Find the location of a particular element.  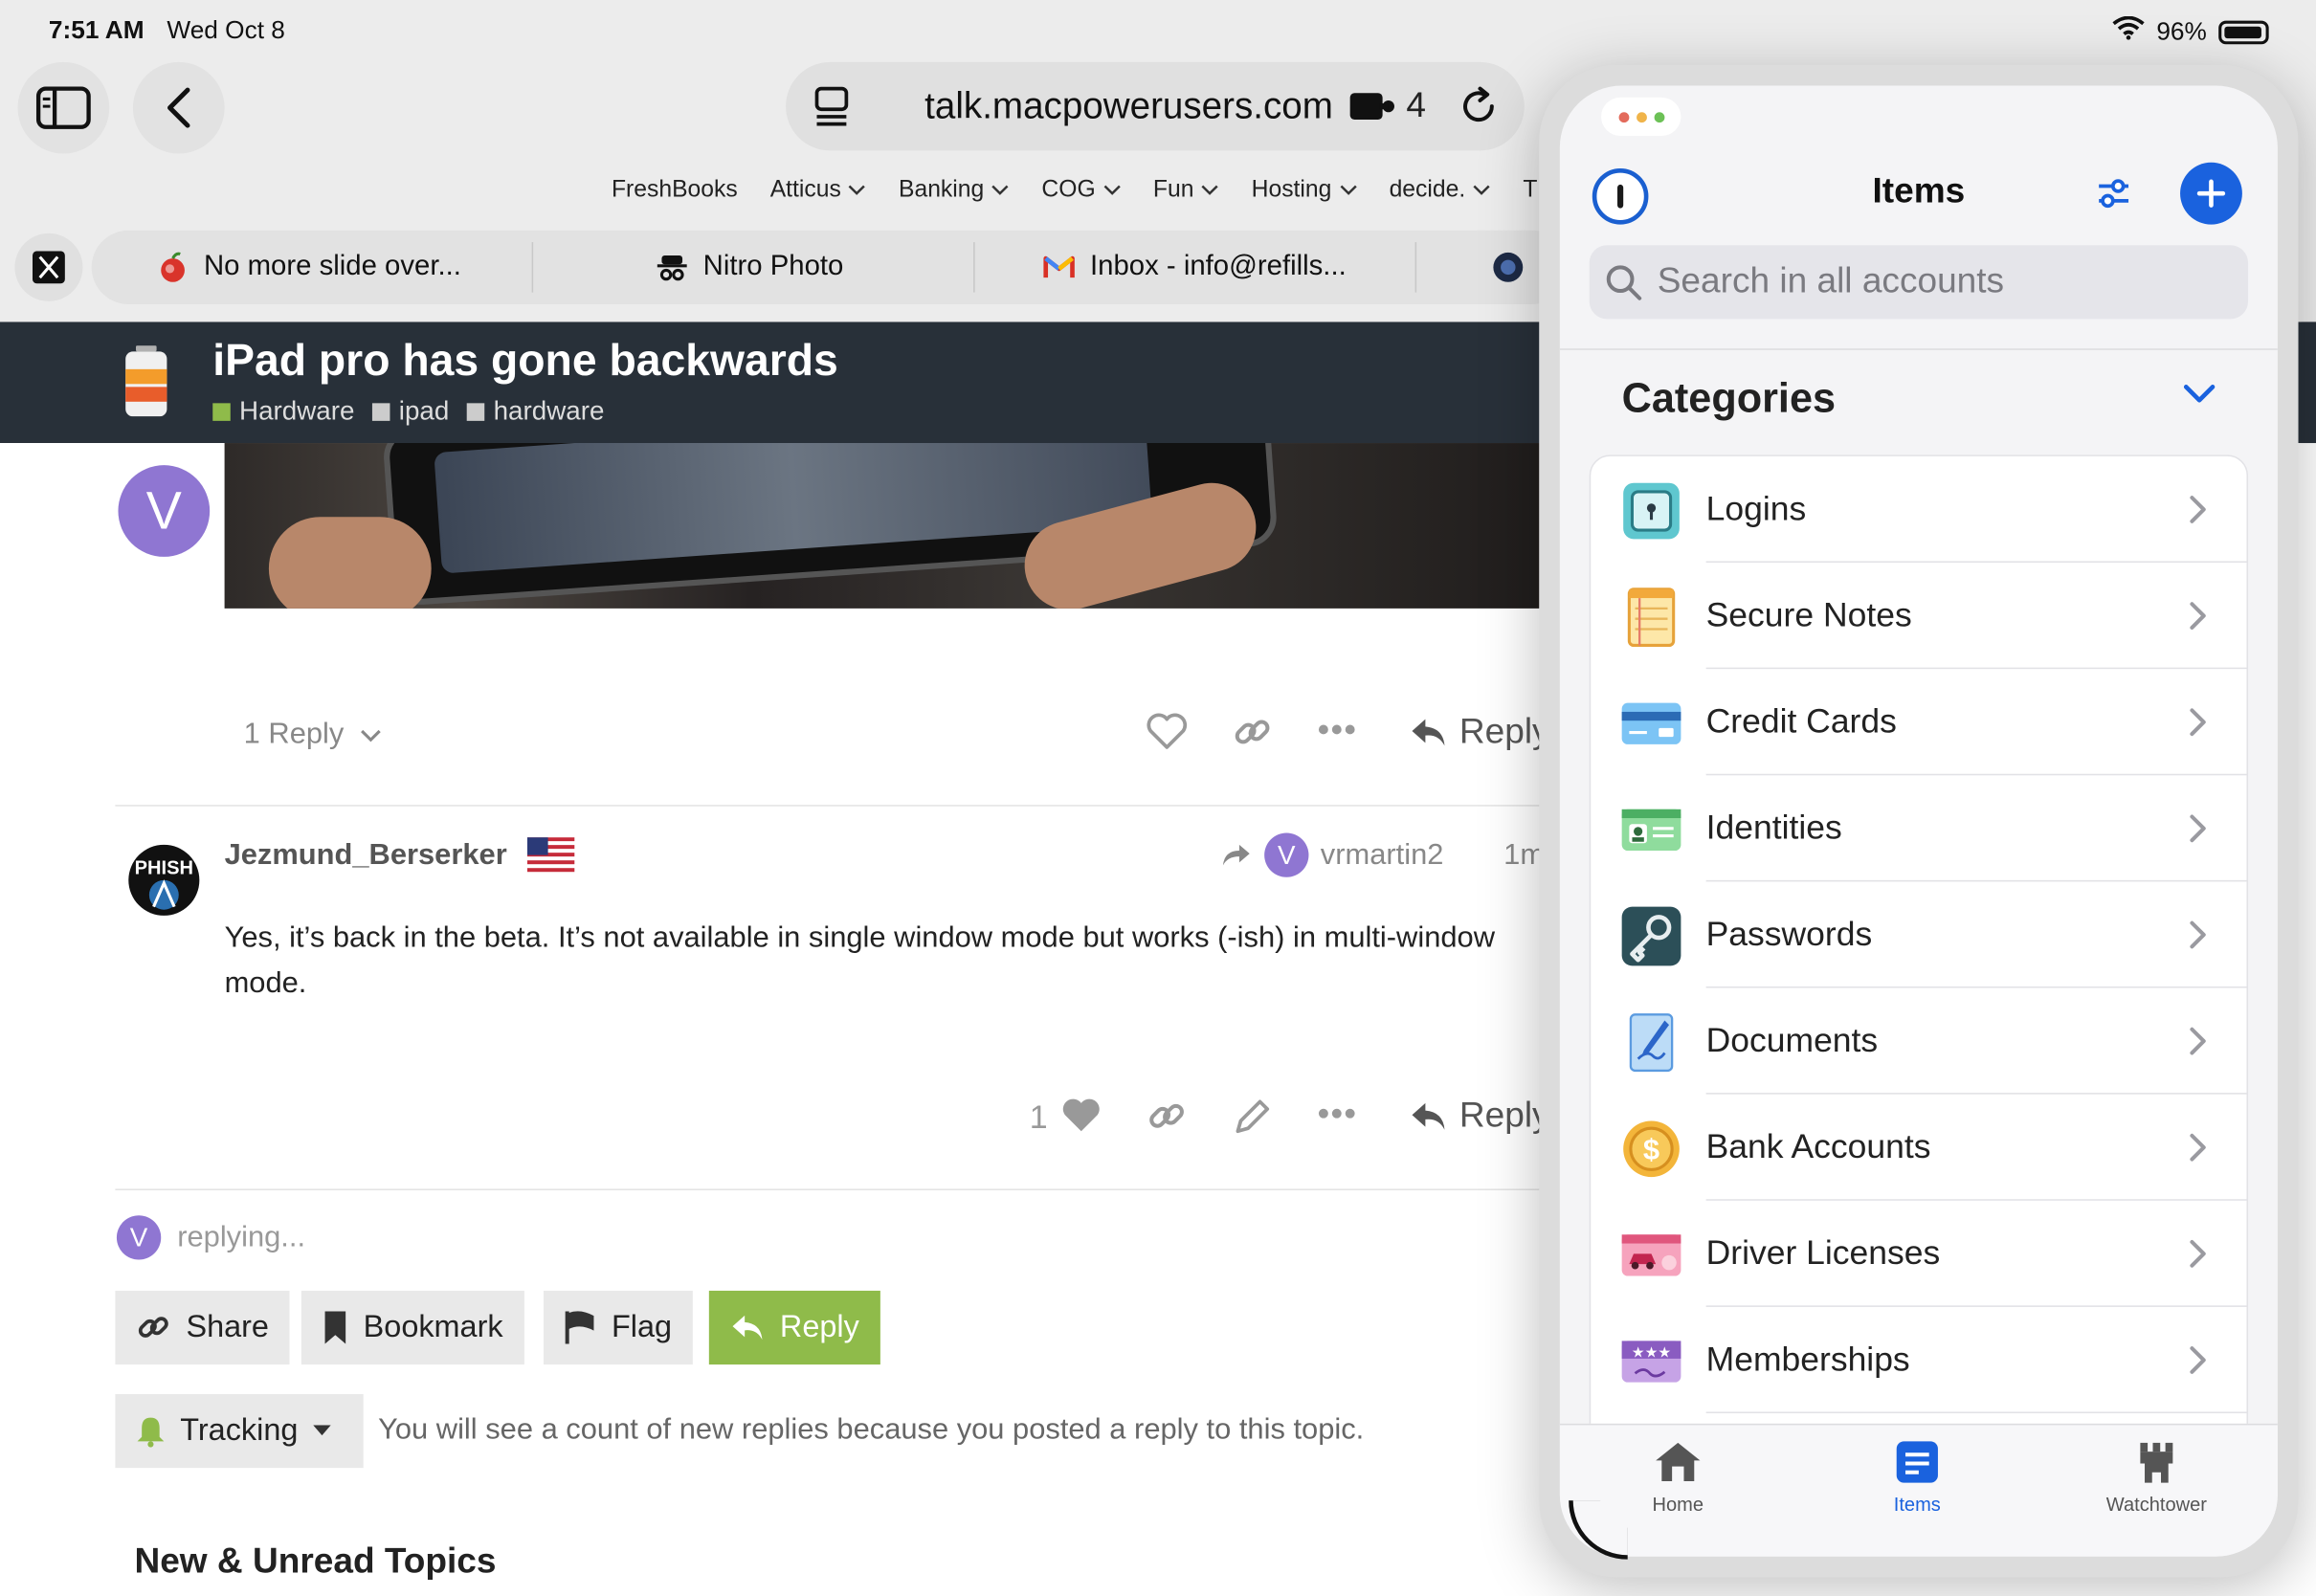

sidebar-toggle-button is located at coordinates (64, 108).